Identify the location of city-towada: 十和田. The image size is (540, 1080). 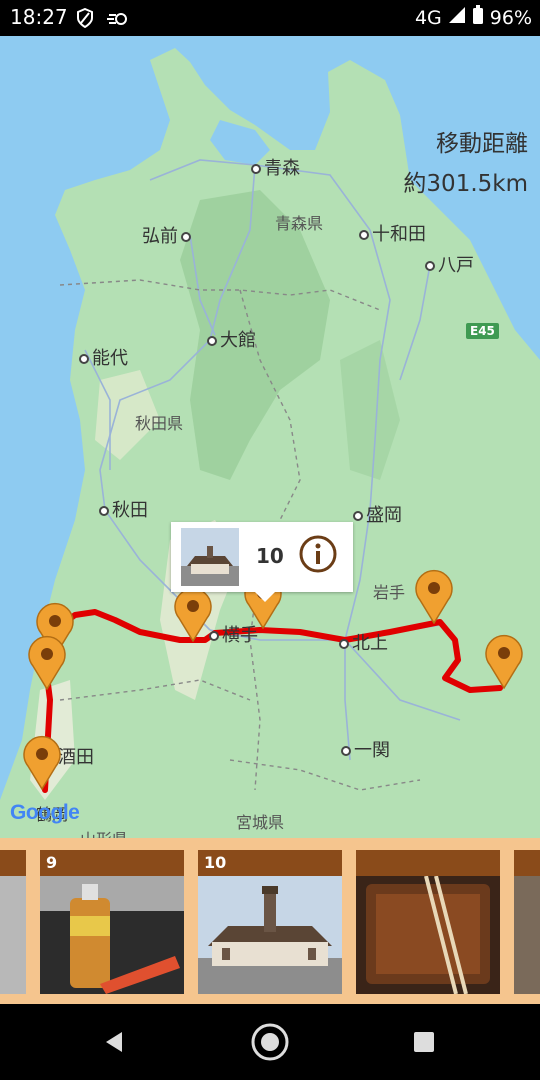
(391, 233).